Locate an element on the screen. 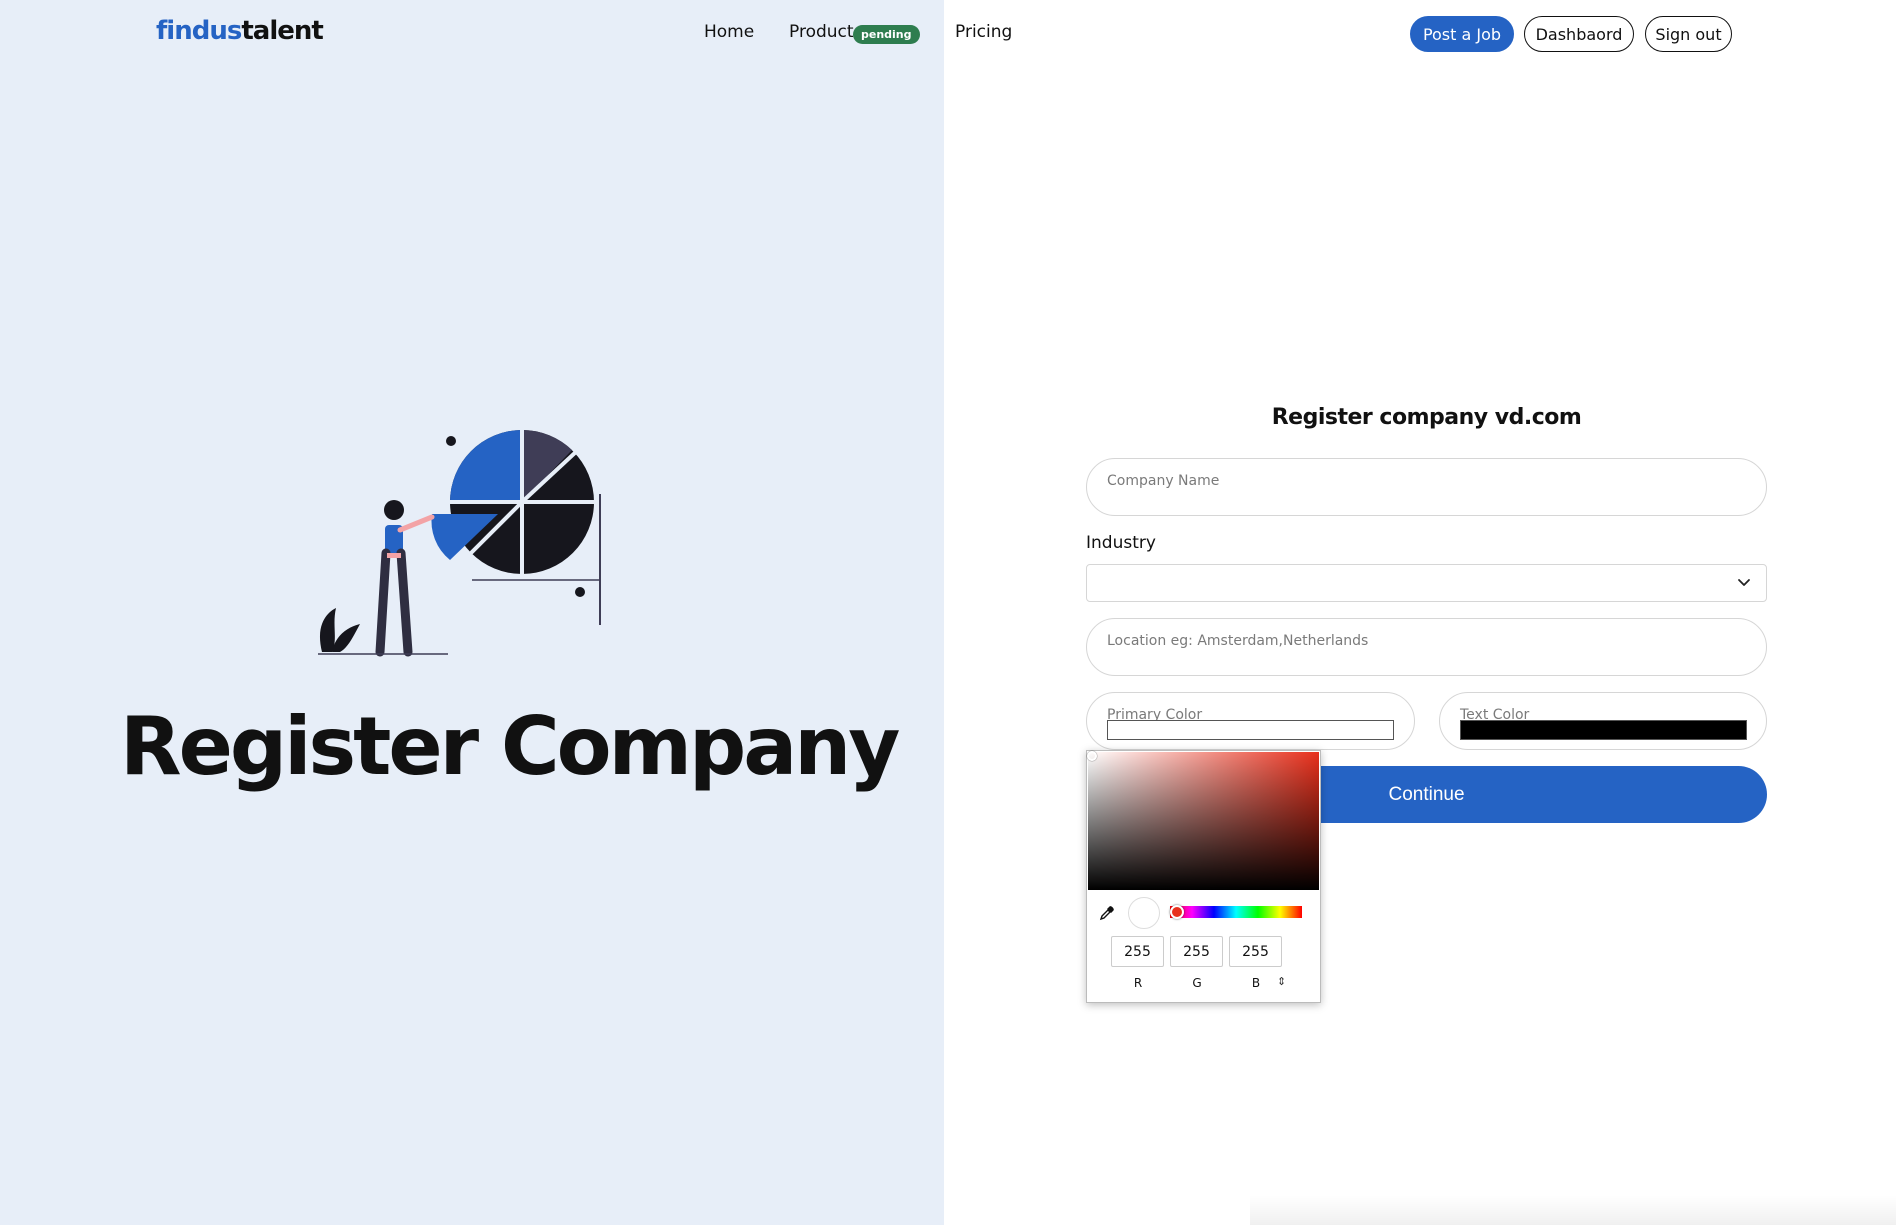 This screenshot has width=1896, height=1225. nav-product-link: Product is located at coordinates (821, 32).